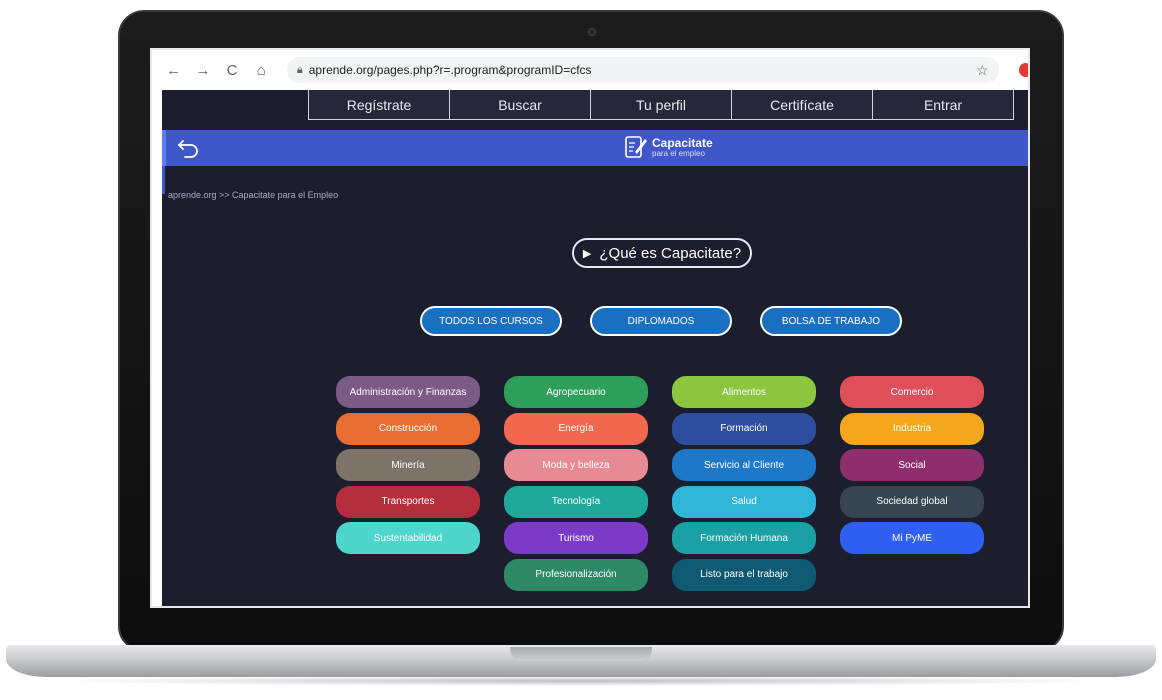  I want to click on category-button: Listo para el trabajo, so click(744, 574).